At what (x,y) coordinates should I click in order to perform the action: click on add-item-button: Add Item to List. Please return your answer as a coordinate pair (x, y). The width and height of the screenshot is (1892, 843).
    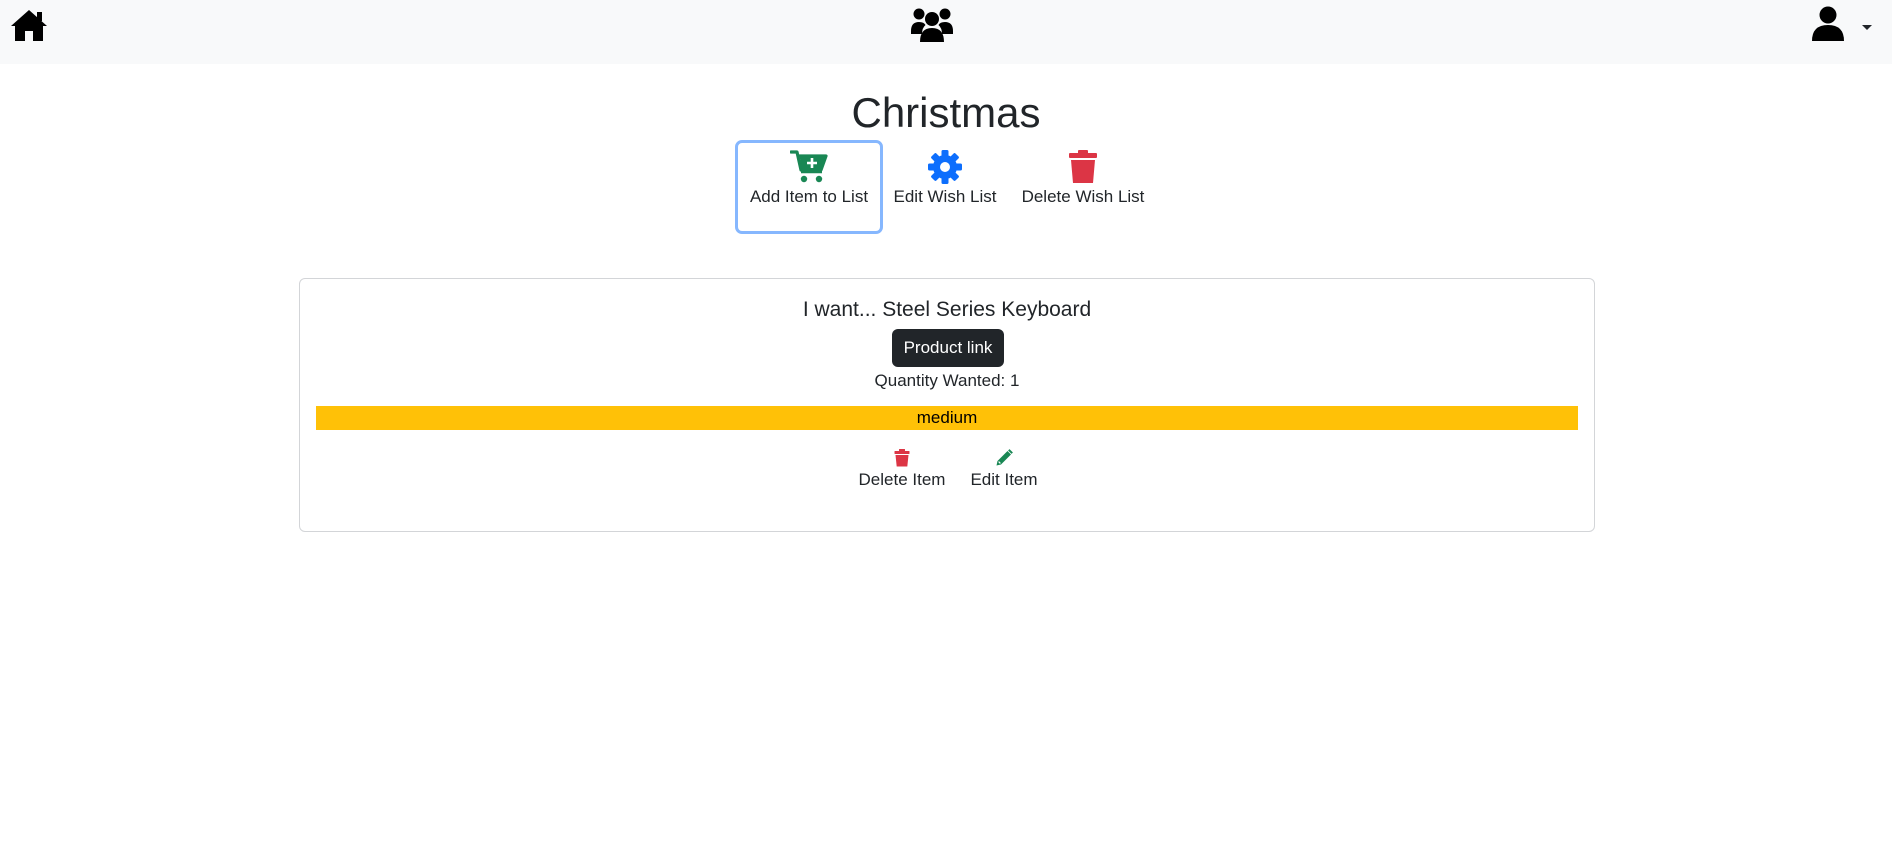
    Looking at the image, I should click on (809, 187).